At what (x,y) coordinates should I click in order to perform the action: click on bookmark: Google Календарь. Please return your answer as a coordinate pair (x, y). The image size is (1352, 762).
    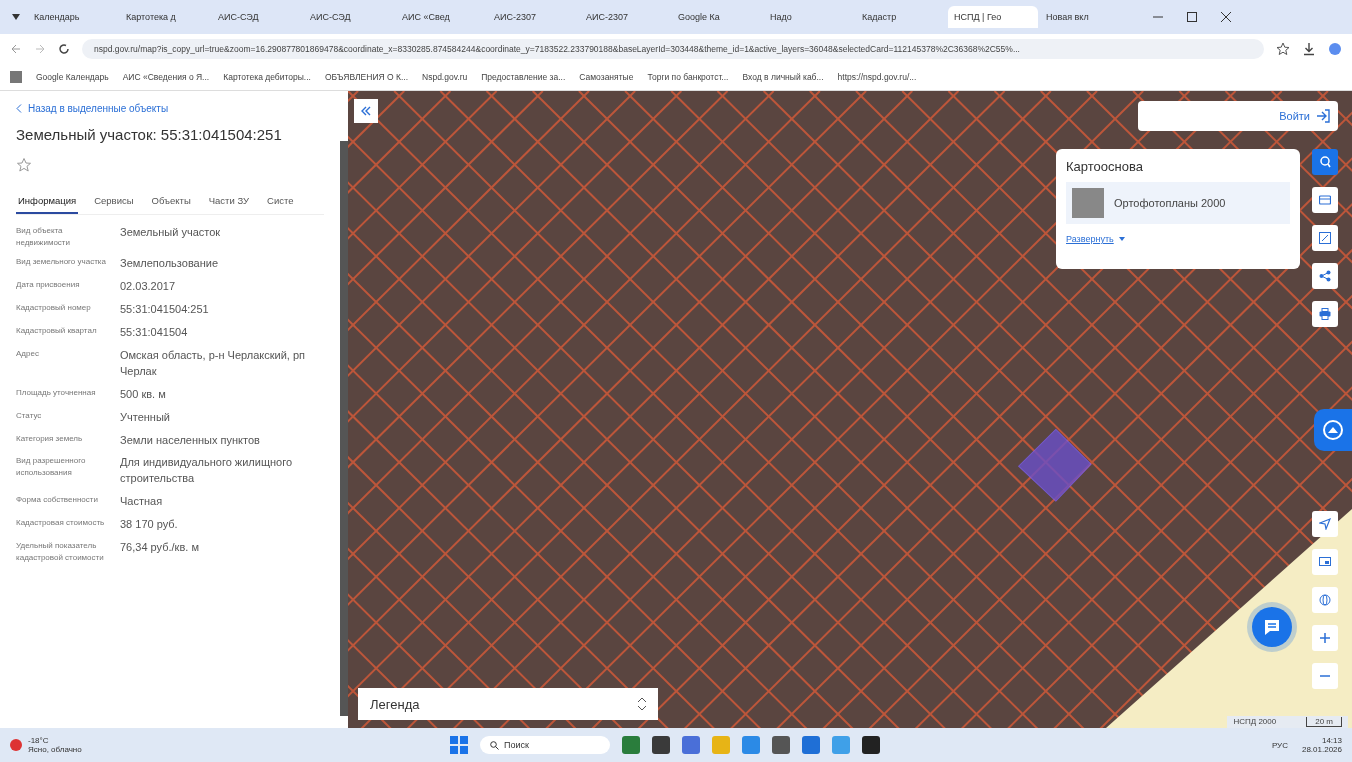
    Looking at the image, I should click on (72, 77).